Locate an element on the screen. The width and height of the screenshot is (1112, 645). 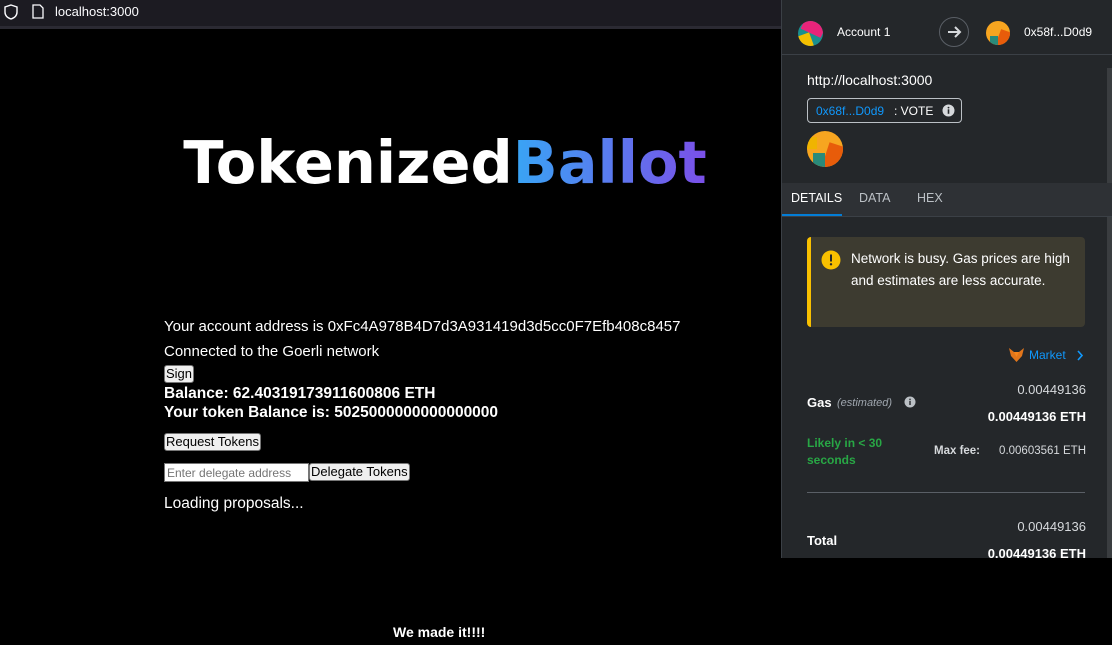
arrow-right-icon is located at coordinates (954, 32).